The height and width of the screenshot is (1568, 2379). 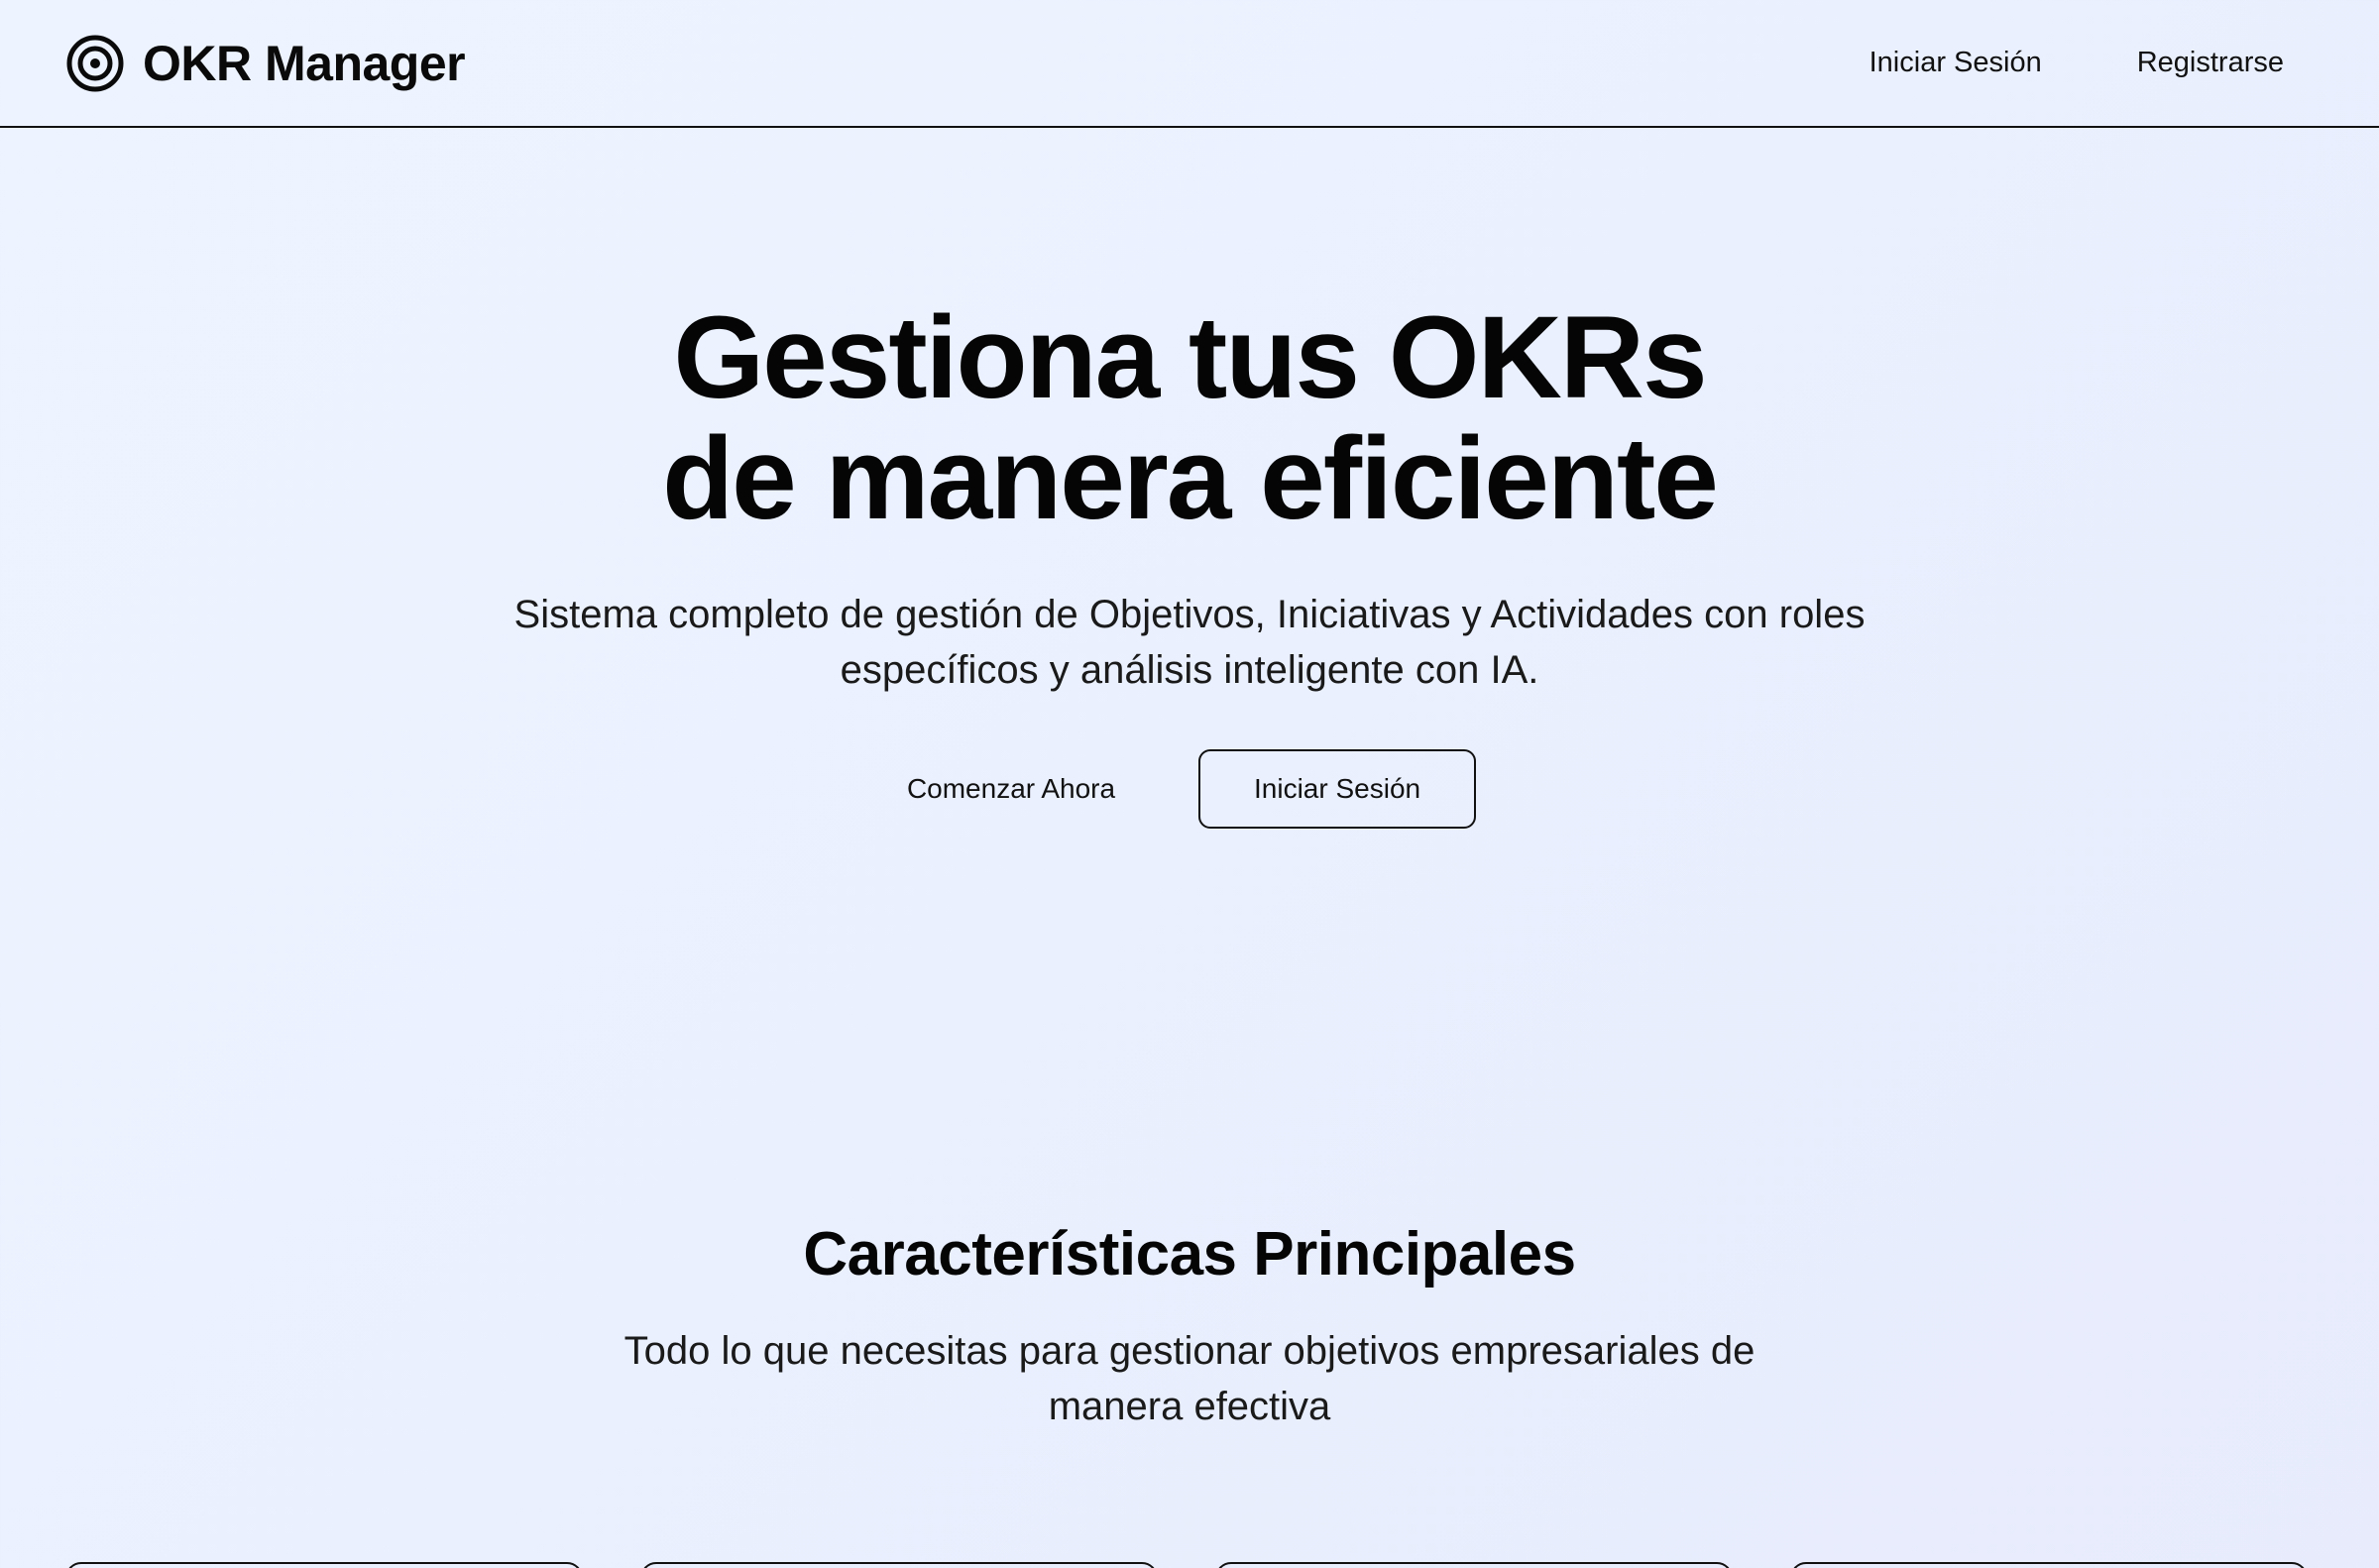 What do you see at coordinates (1337, 789) in the screenshot?
I see `hero-login-button: Iniciar Sesión` at bounding box center [1337, 789].